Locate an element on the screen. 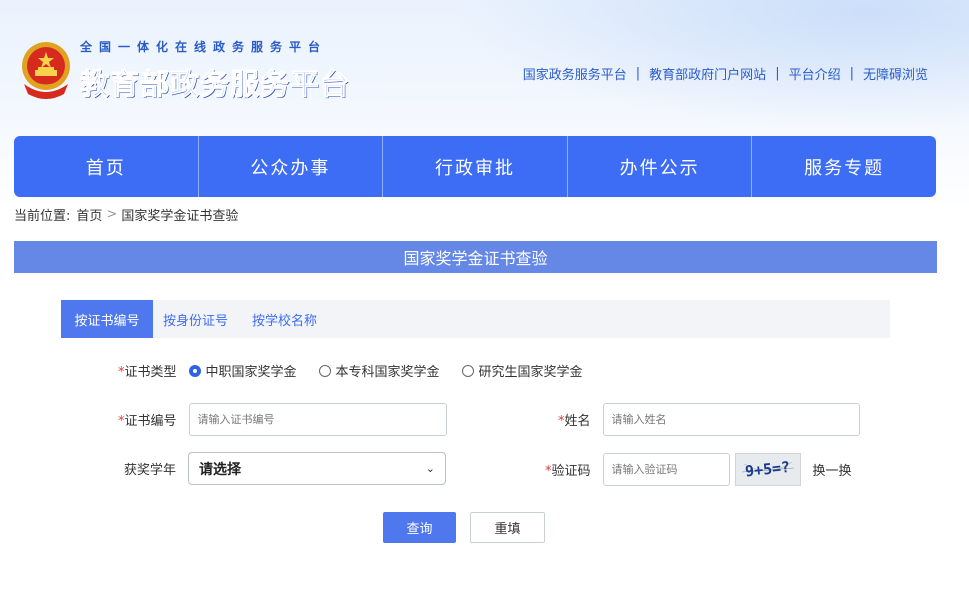 Image resolution: width=969 pixels, height=589 pixels. national-emblem-icon is located at coordinates (46, 71).